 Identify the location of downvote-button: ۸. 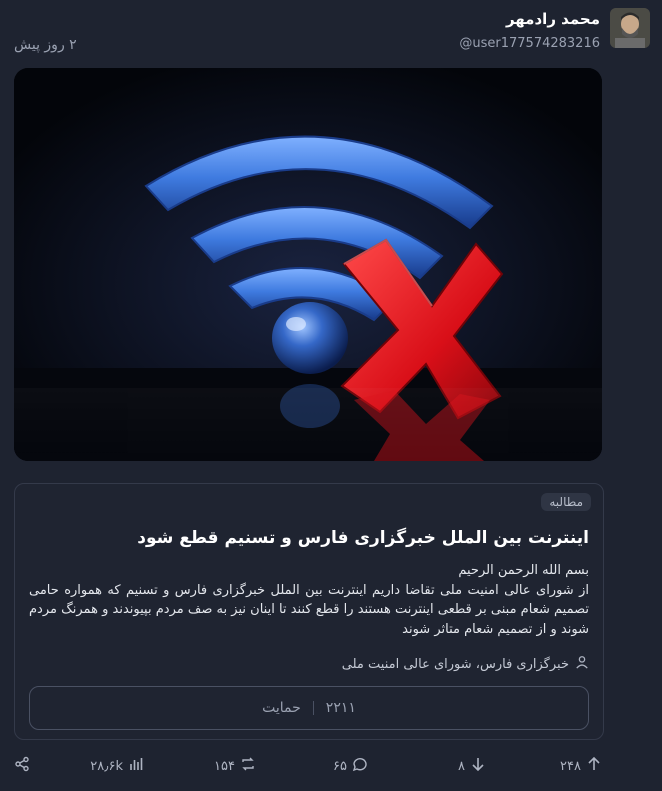
(472, 766).